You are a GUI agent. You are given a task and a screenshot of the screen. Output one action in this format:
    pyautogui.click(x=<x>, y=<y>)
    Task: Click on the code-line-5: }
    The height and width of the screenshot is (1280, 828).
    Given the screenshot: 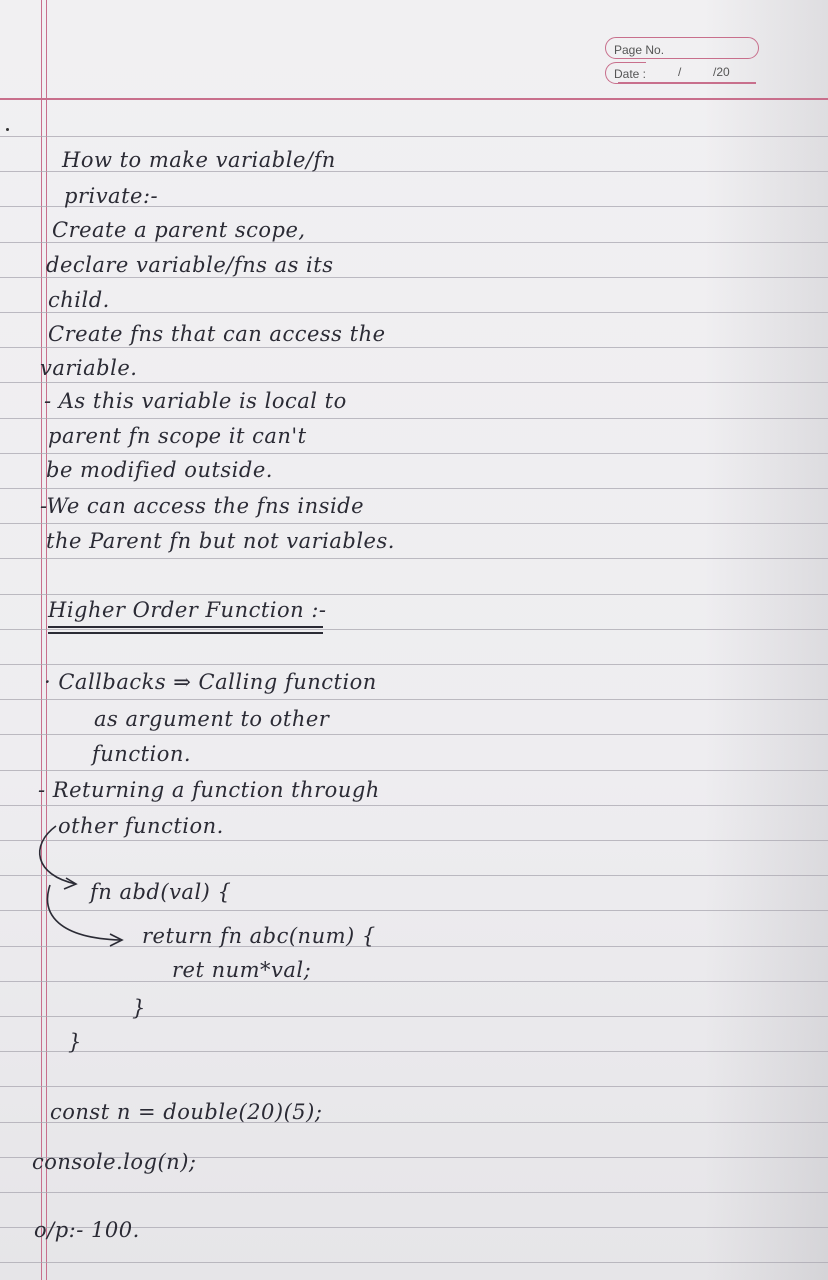 What is the action you would take?
    pyautogui.click(x=75, y=1042)
    